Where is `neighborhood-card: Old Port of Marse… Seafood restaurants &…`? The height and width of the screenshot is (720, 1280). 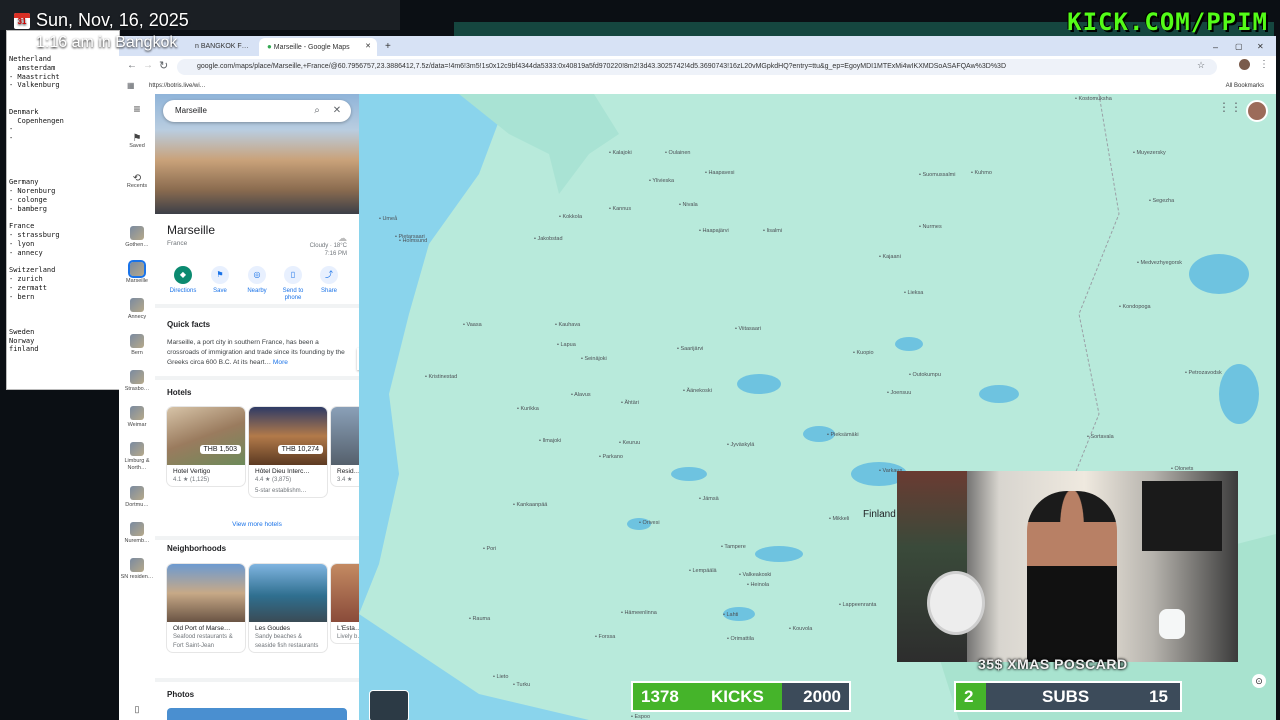
neighborhood-card: Old Port of Marse… Seafood restaurants &… is located at coordinates (206, 608).